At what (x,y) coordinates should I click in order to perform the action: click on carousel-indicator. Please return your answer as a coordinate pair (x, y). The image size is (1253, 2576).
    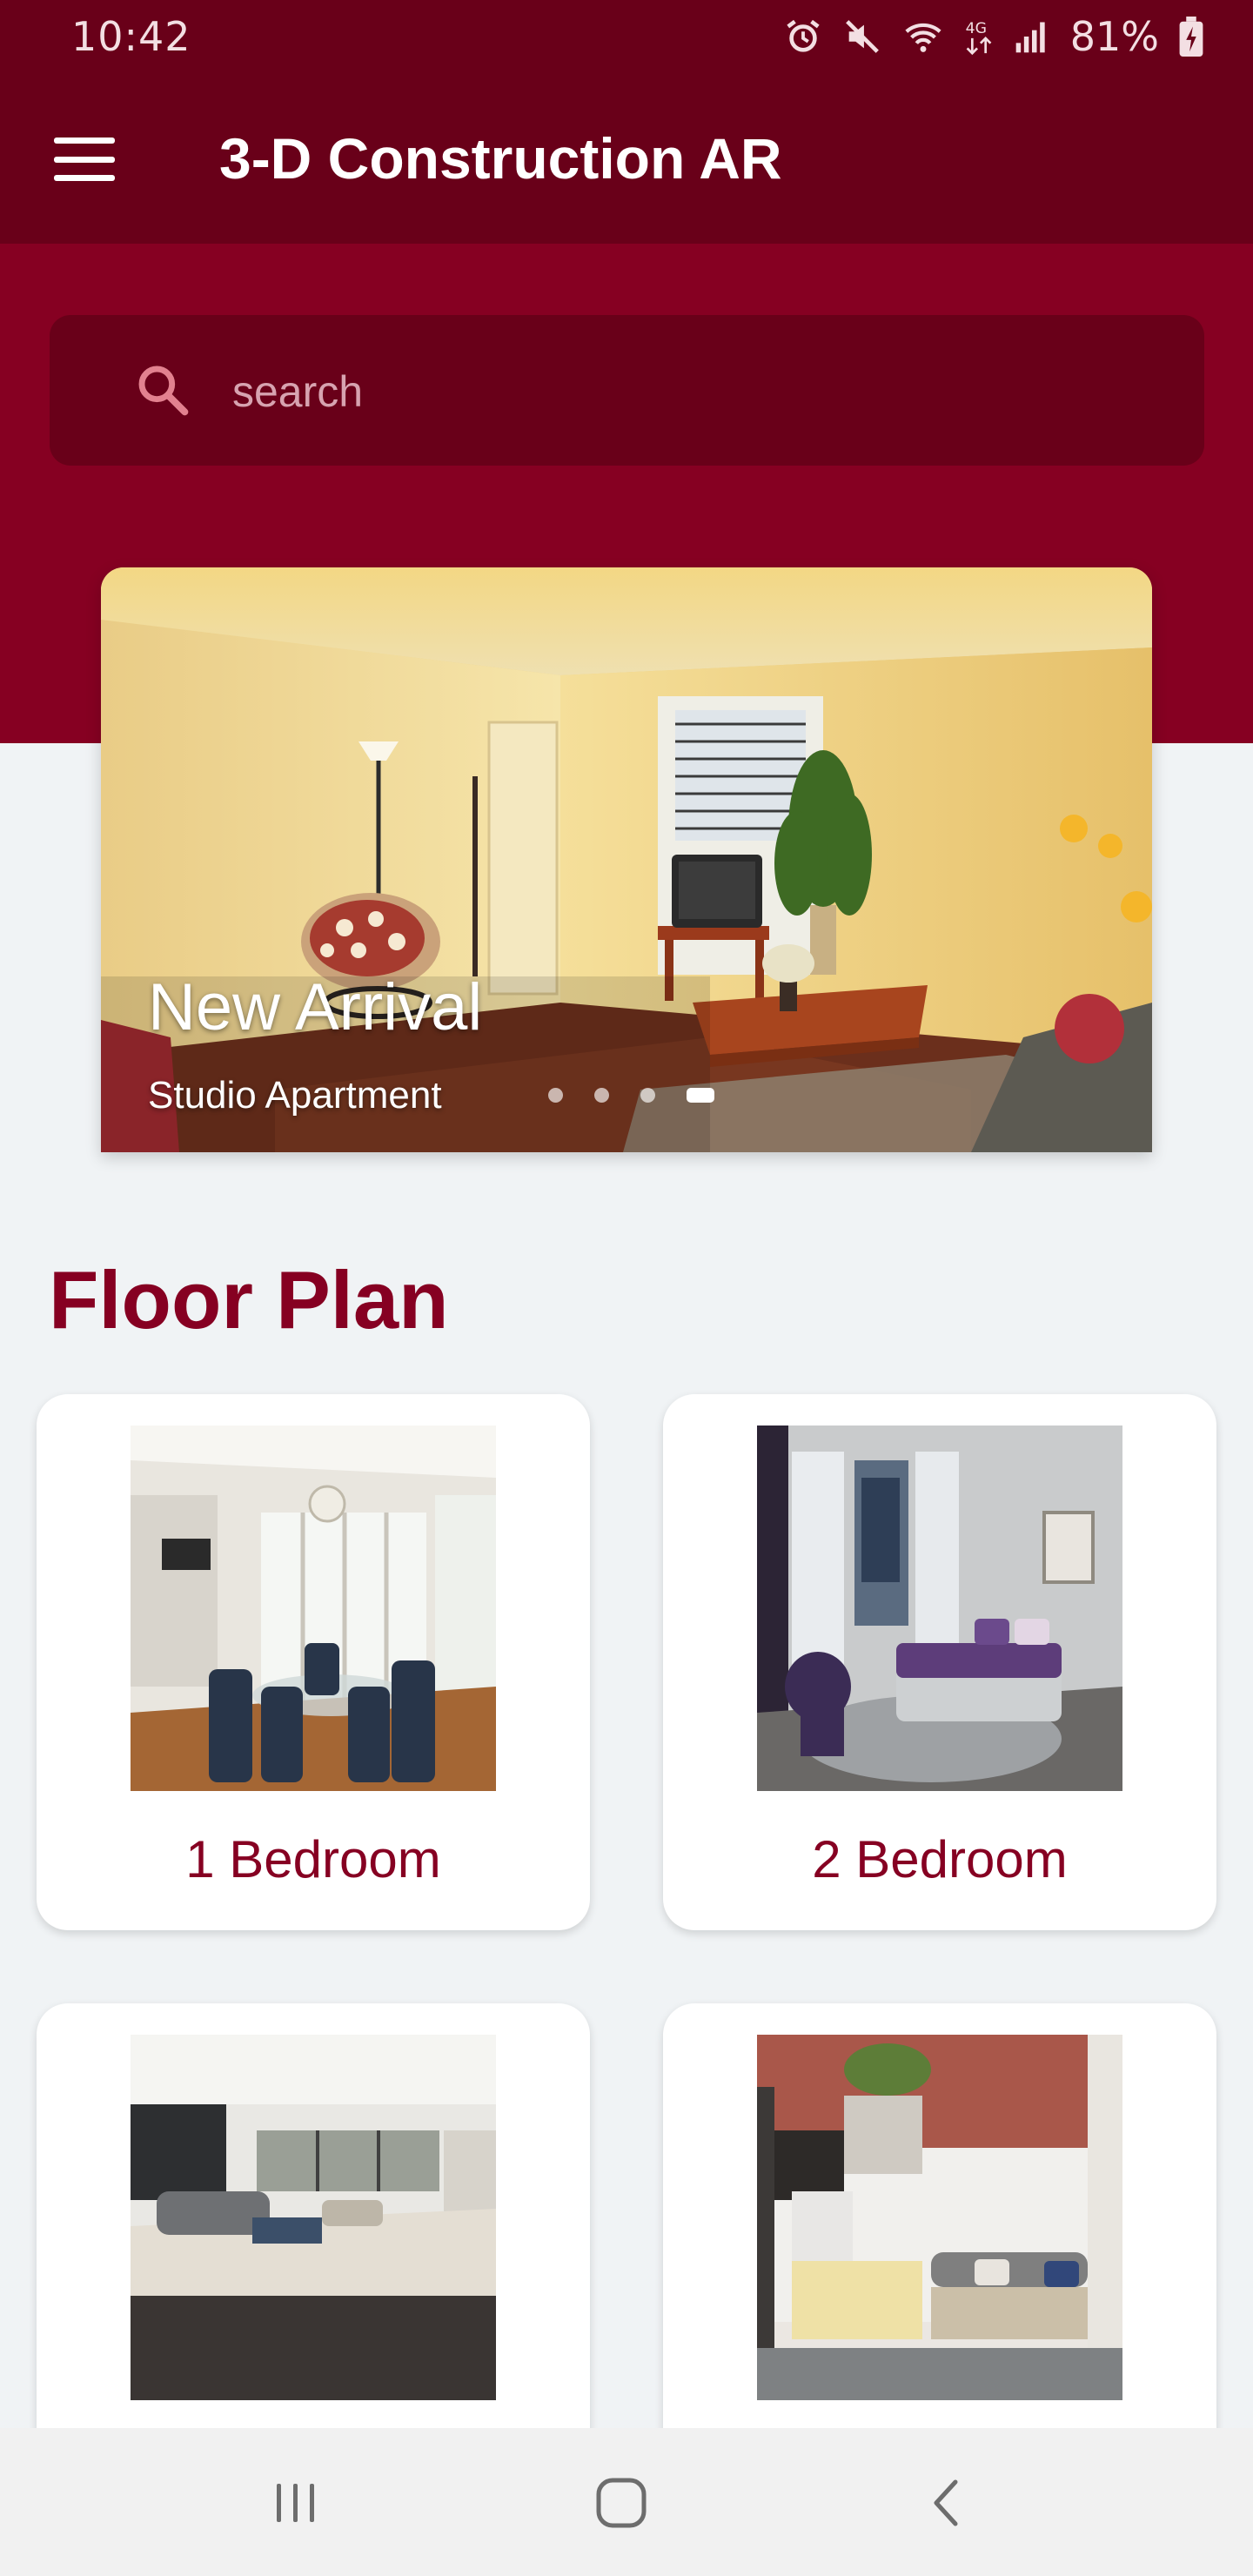
    Looking at the image, I should click on (631, 1095).